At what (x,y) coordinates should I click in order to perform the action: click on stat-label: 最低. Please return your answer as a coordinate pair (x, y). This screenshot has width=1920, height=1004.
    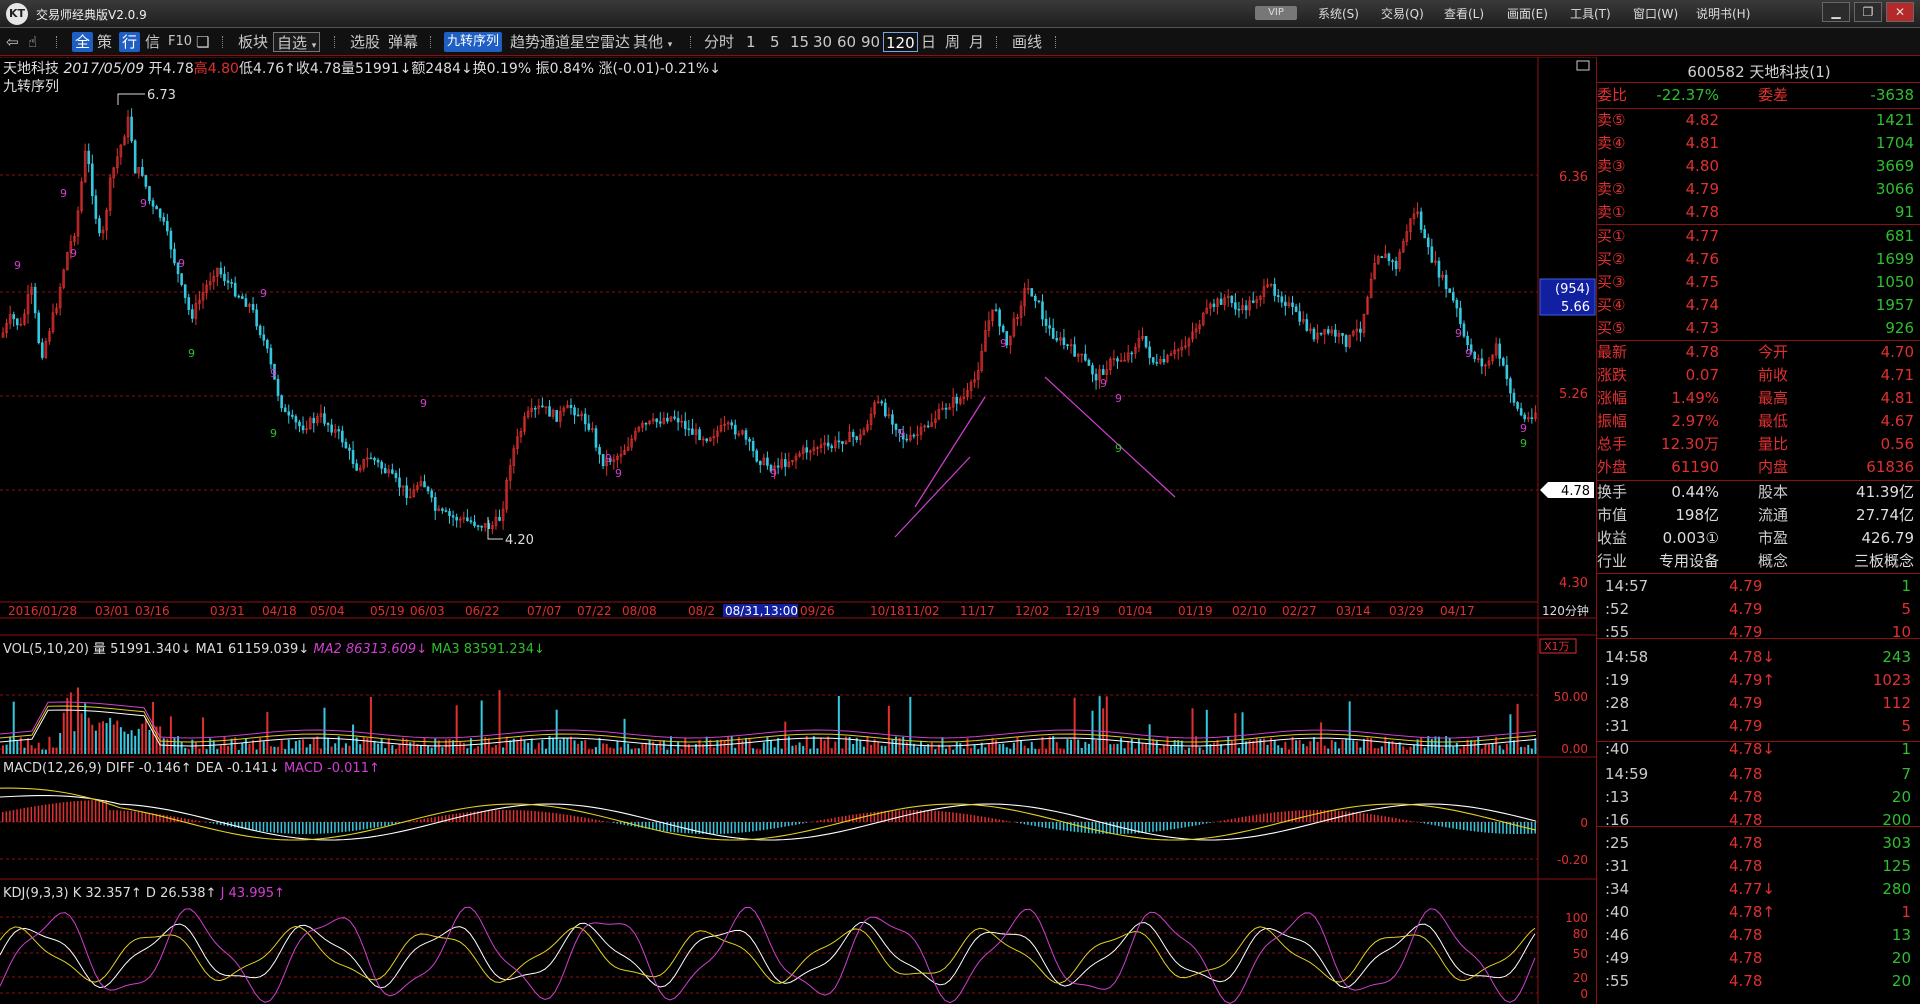
    Looking at the image, I should click on (1773, 421).